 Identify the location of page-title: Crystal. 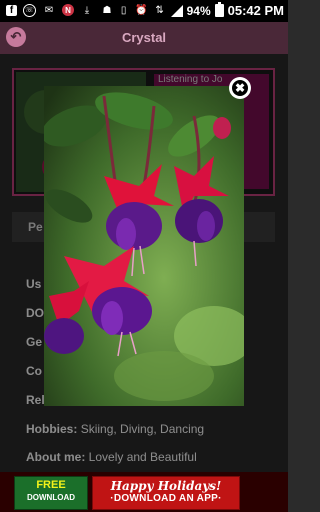
(144, 37).